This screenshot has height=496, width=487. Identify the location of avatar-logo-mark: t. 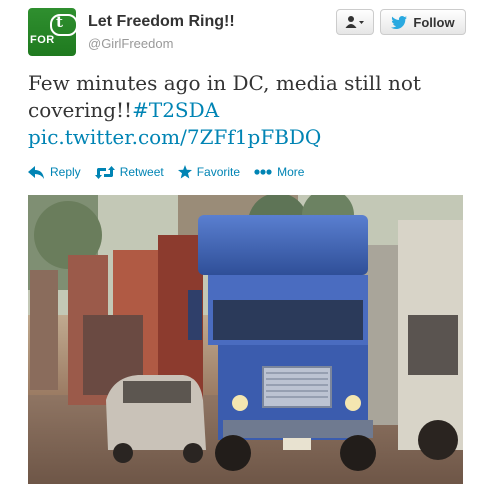
(59, 22).